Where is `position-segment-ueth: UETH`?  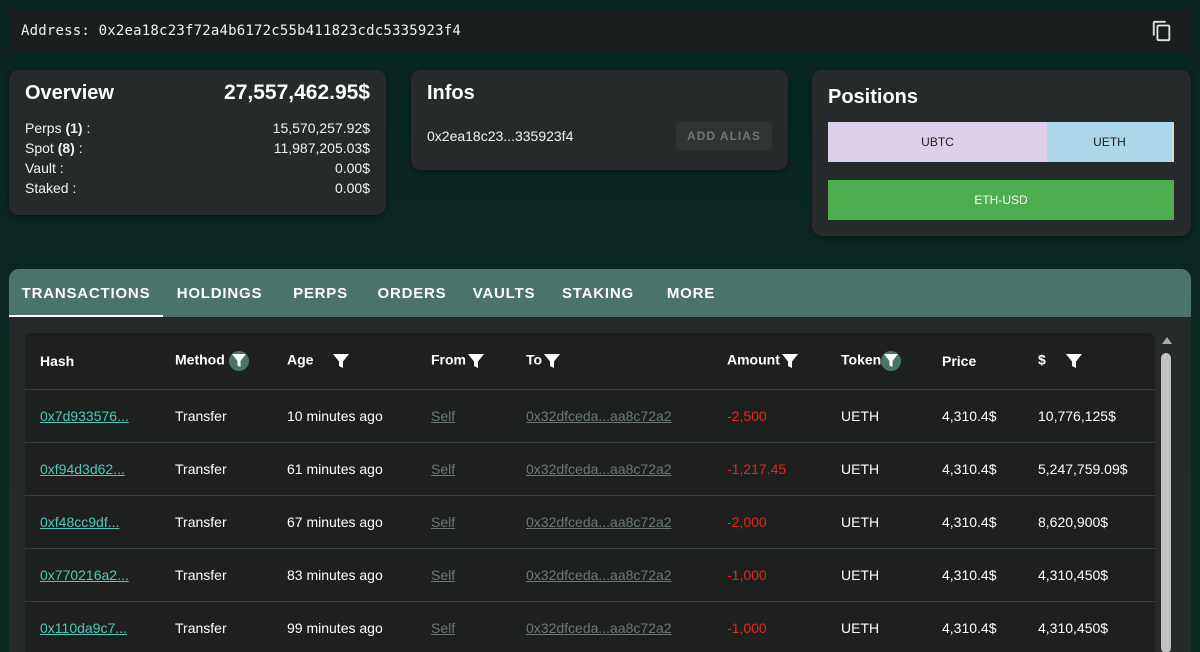
position-segment-ueth: UETH is located at coordinates (1109, 142).